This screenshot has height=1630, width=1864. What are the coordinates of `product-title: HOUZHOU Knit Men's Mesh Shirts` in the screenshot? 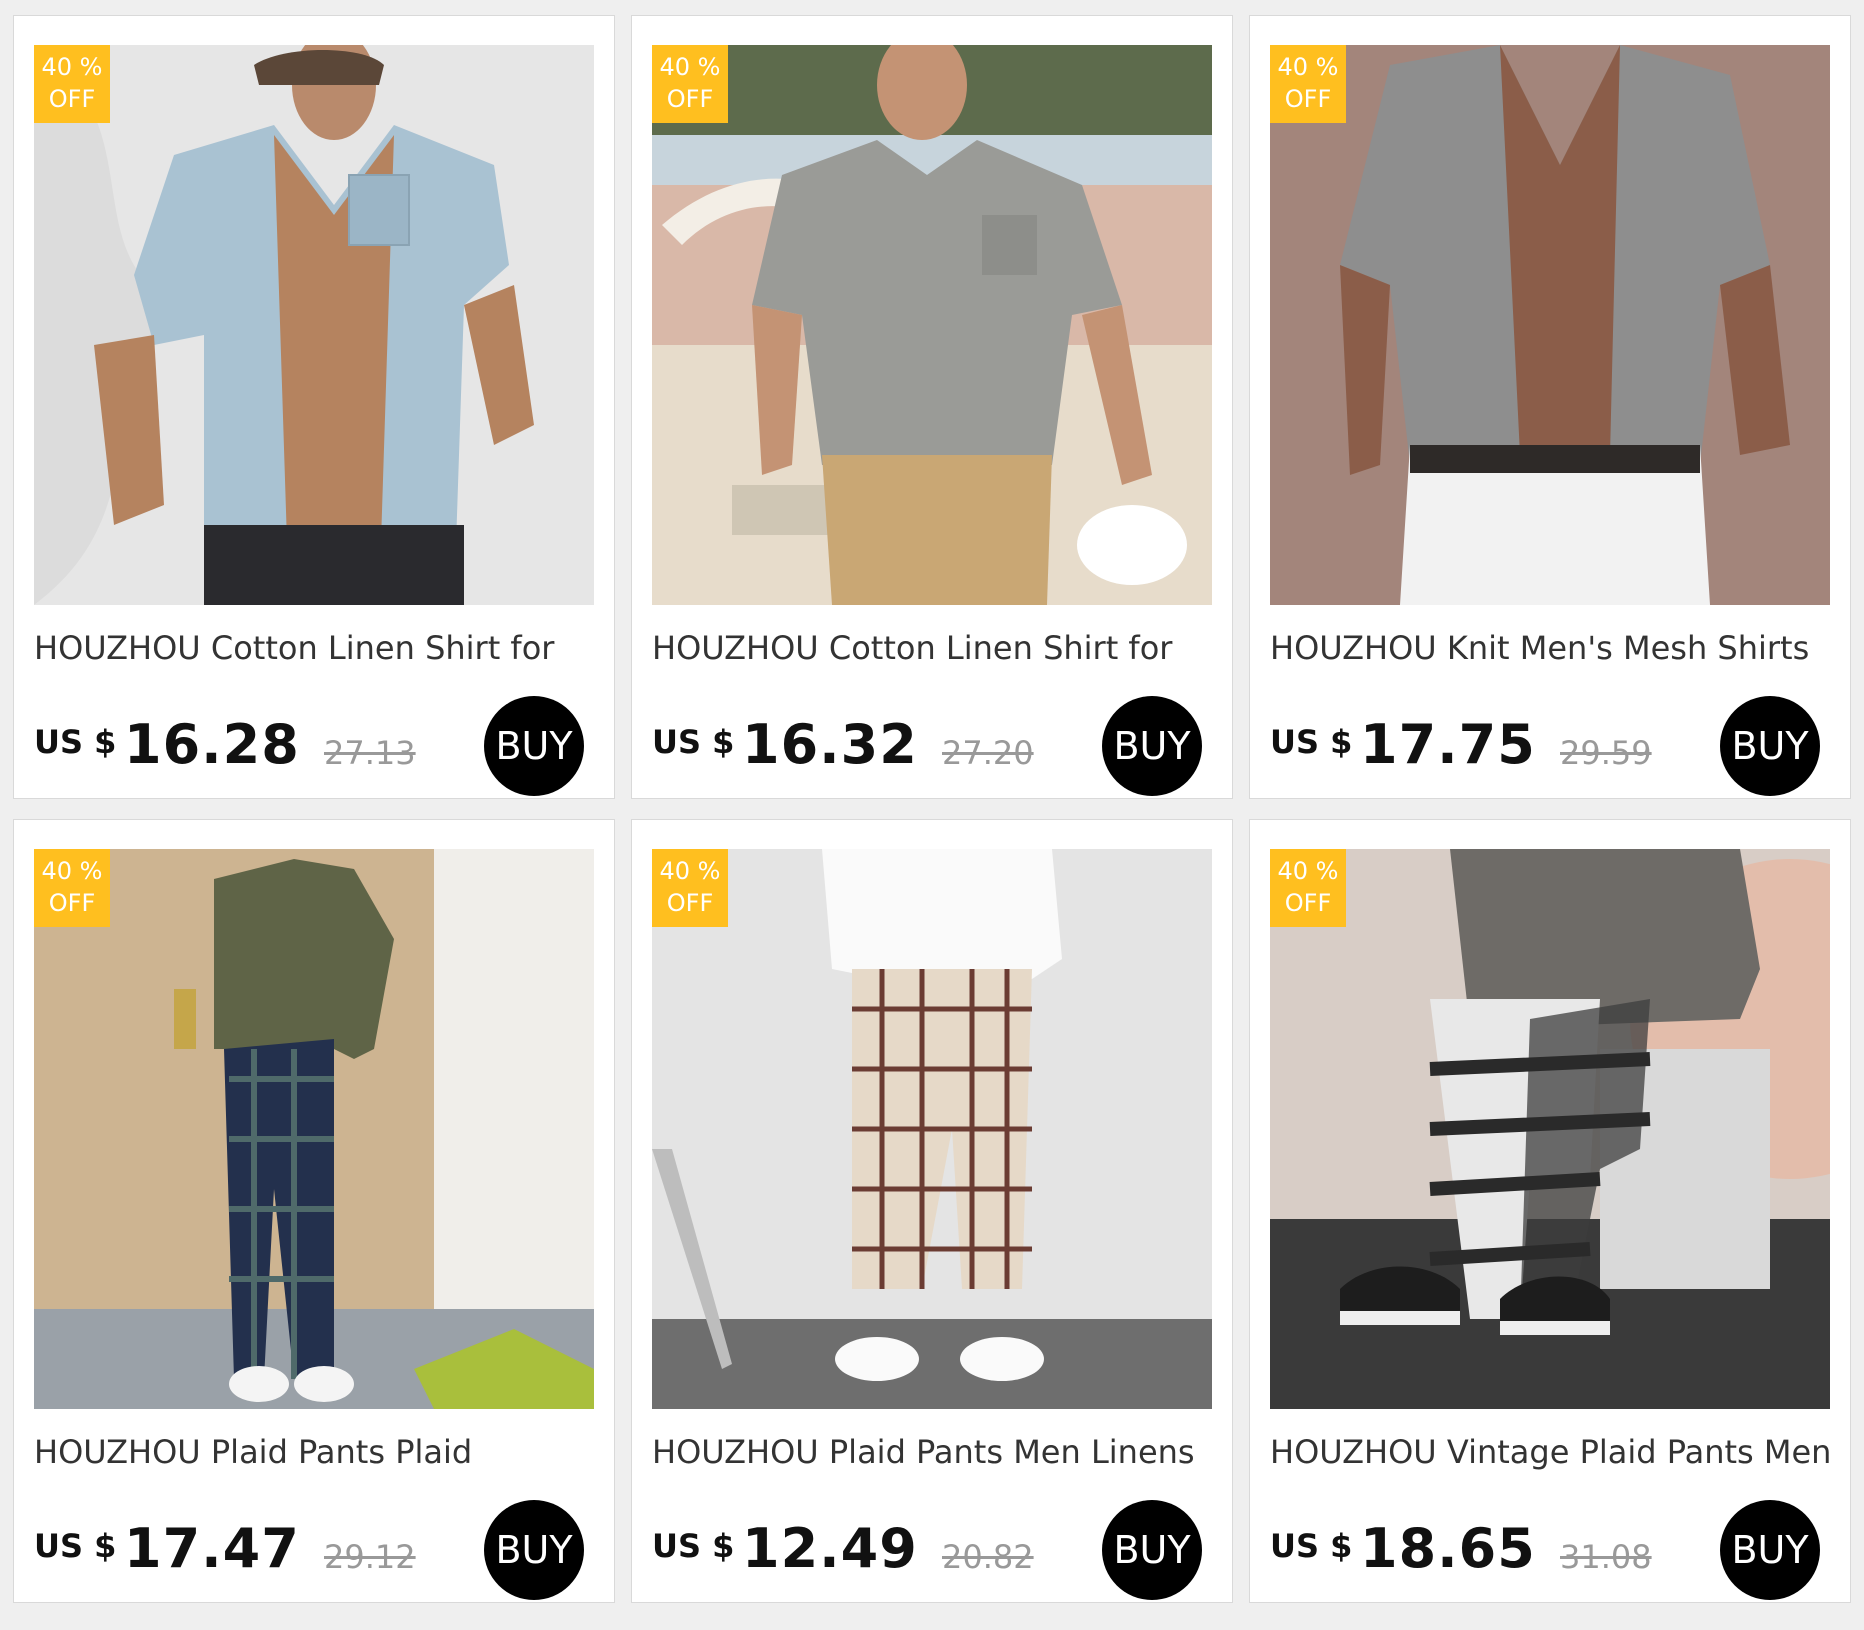 It's located at (1550, 648).